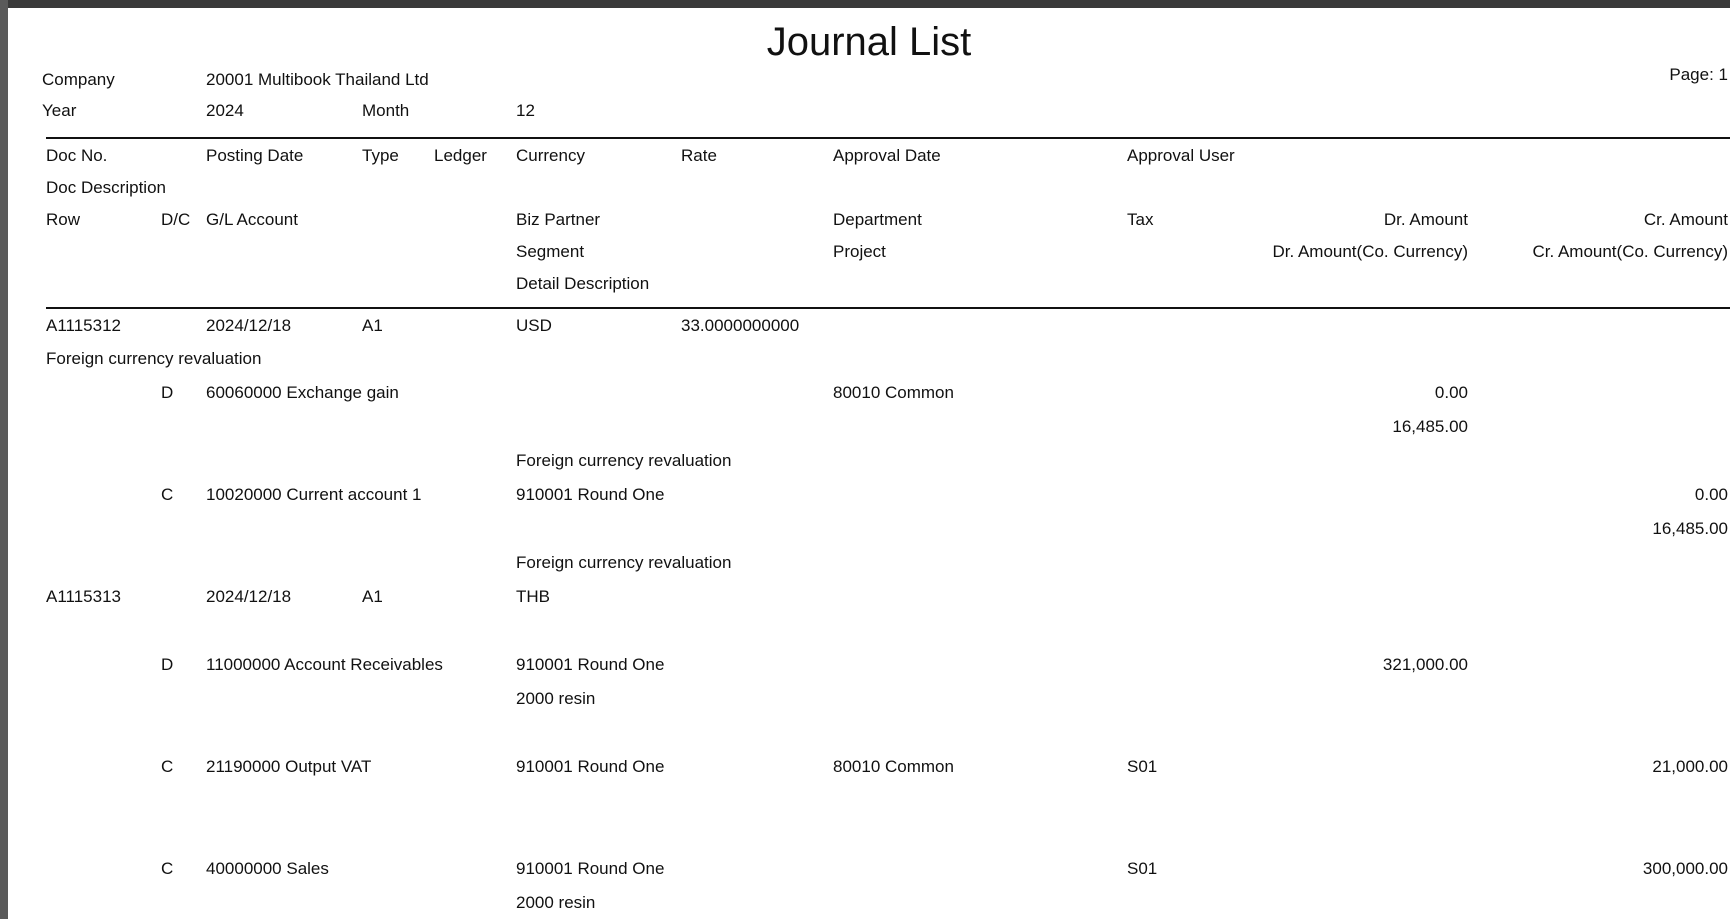  I want to click on header-department: Department, so click(877, 219).